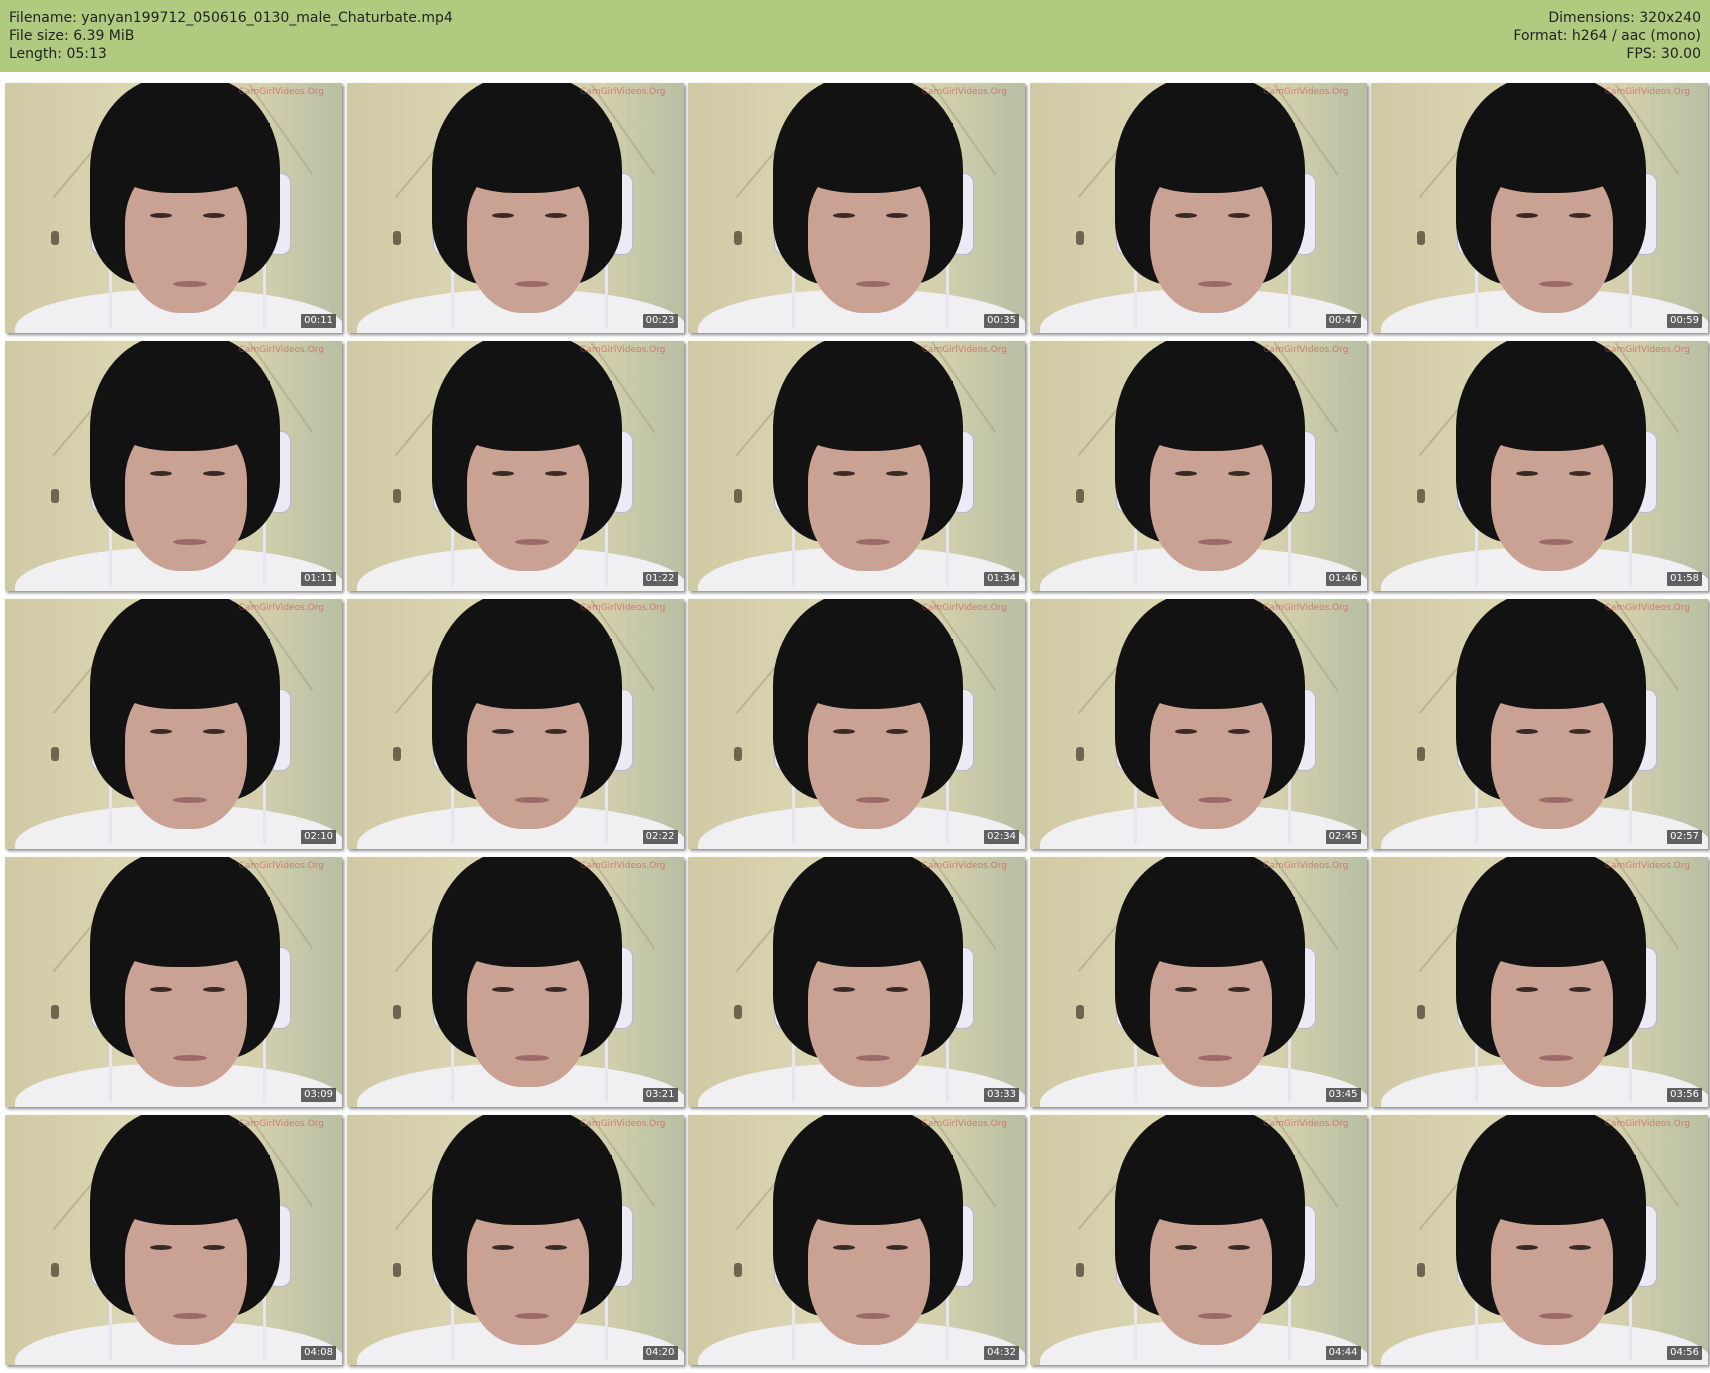  What do you see at coordinates (318, 1353) in the screenshot?
I see `timestamp-label: 04:08` at bounding box center [318, 1353].